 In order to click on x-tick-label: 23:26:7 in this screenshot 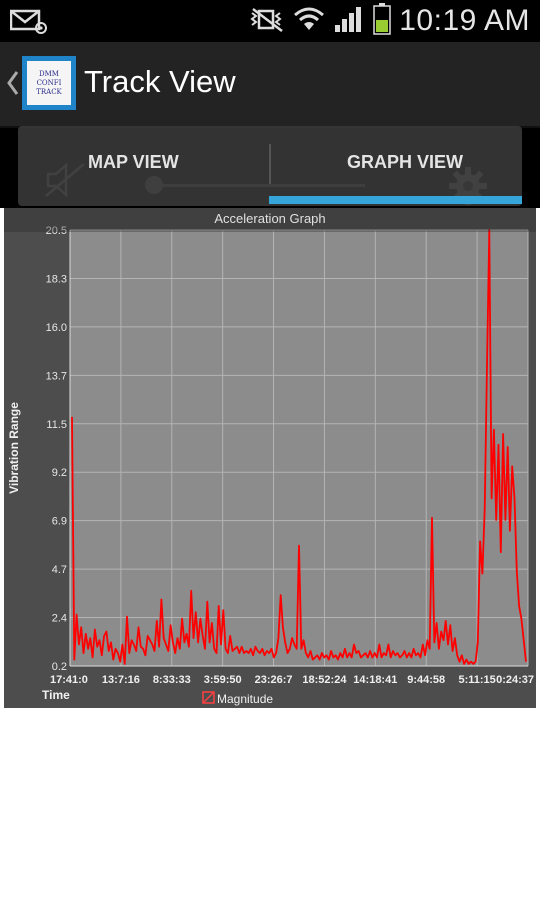, I will do `click(274, 680)`.